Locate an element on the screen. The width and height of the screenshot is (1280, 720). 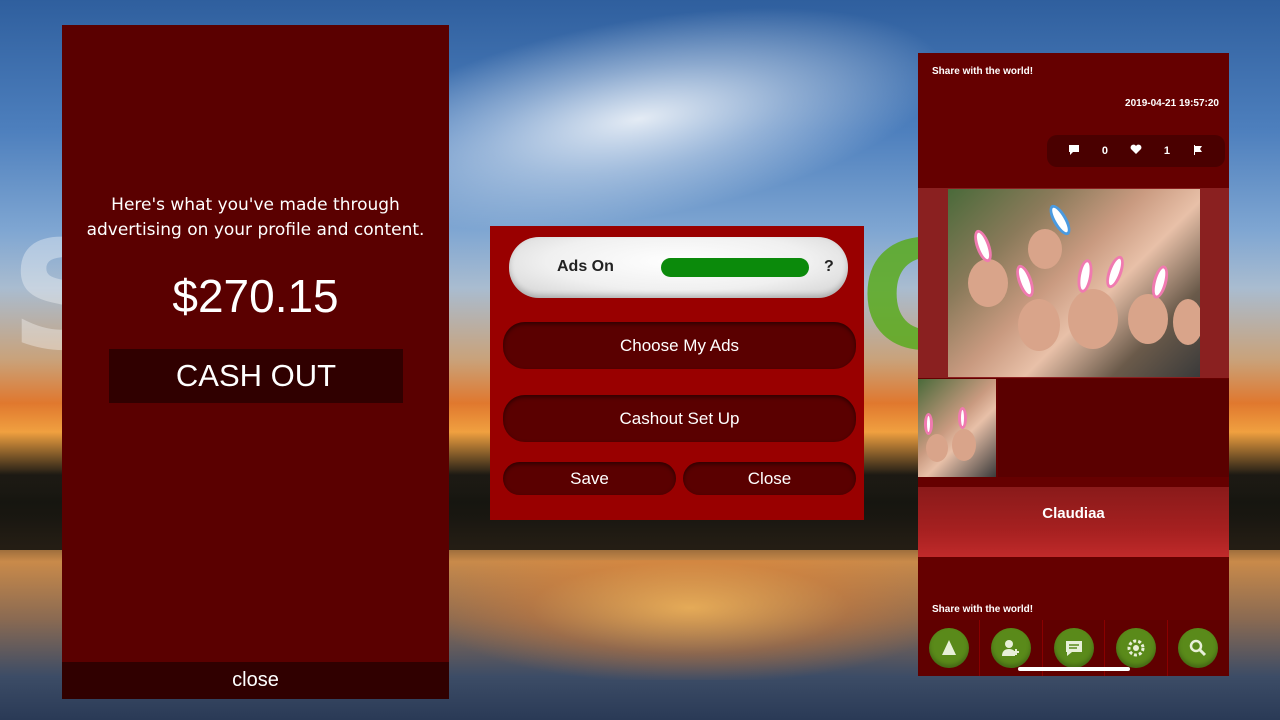
search-icon is located at coordinates (1198, 648).